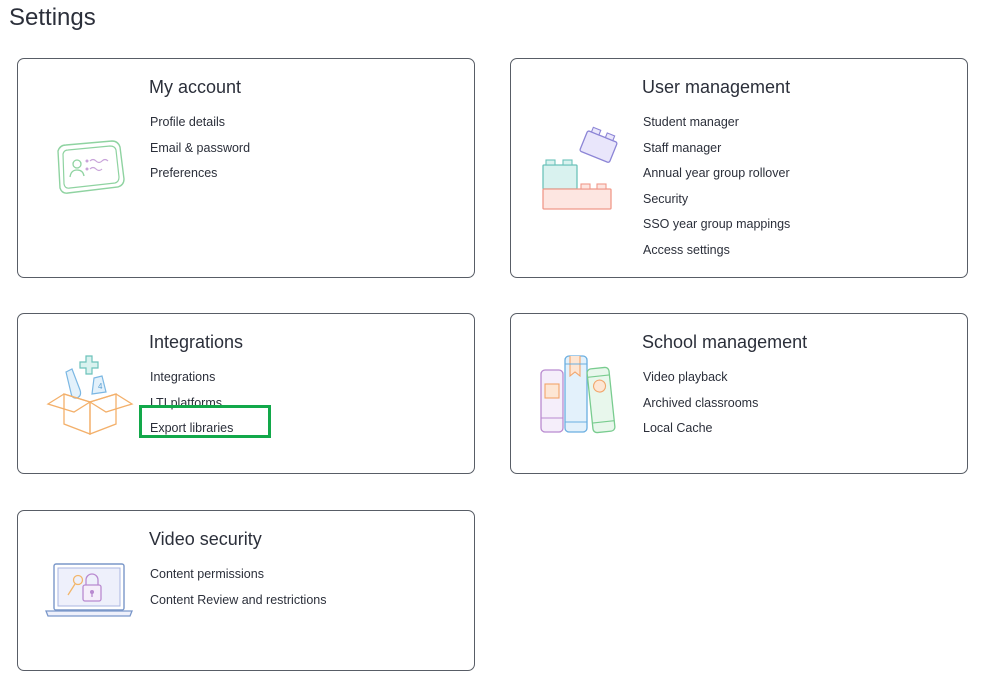  I want to click on page-title: Settings, so click(52, 17).